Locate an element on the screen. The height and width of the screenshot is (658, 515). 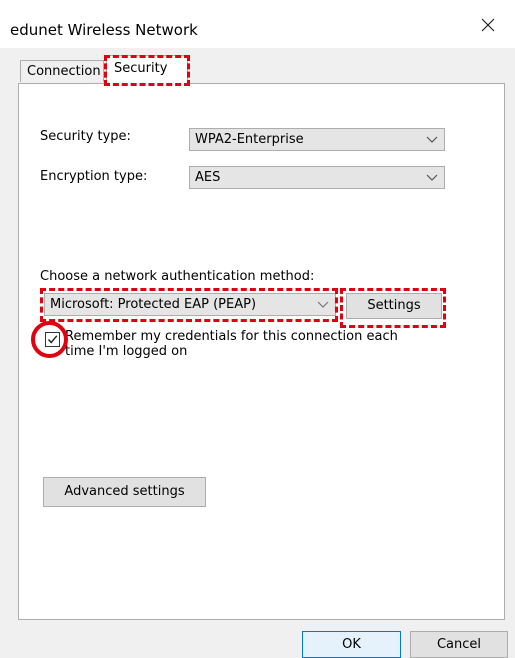
auth-method-select: Microsoft: Protected EAP (PEAP) is located at coordinates (190, 304).